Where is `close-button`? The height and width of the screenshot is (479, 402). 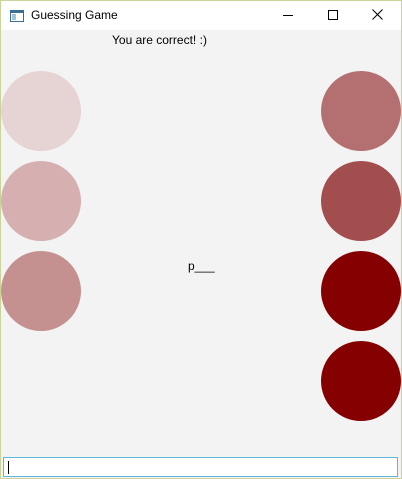 close-button is located at coordinates (377, 15).